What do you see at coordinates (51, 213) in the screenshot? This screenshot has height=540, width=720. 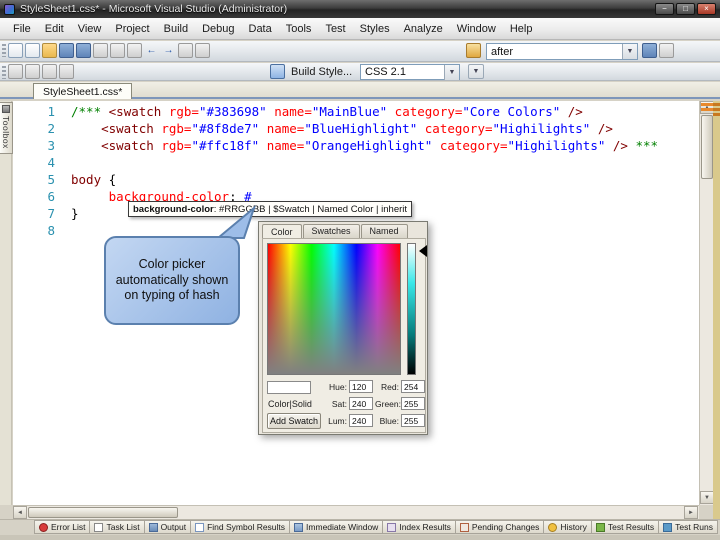 I see `line-number: 7` at bounding box center [51, 213].